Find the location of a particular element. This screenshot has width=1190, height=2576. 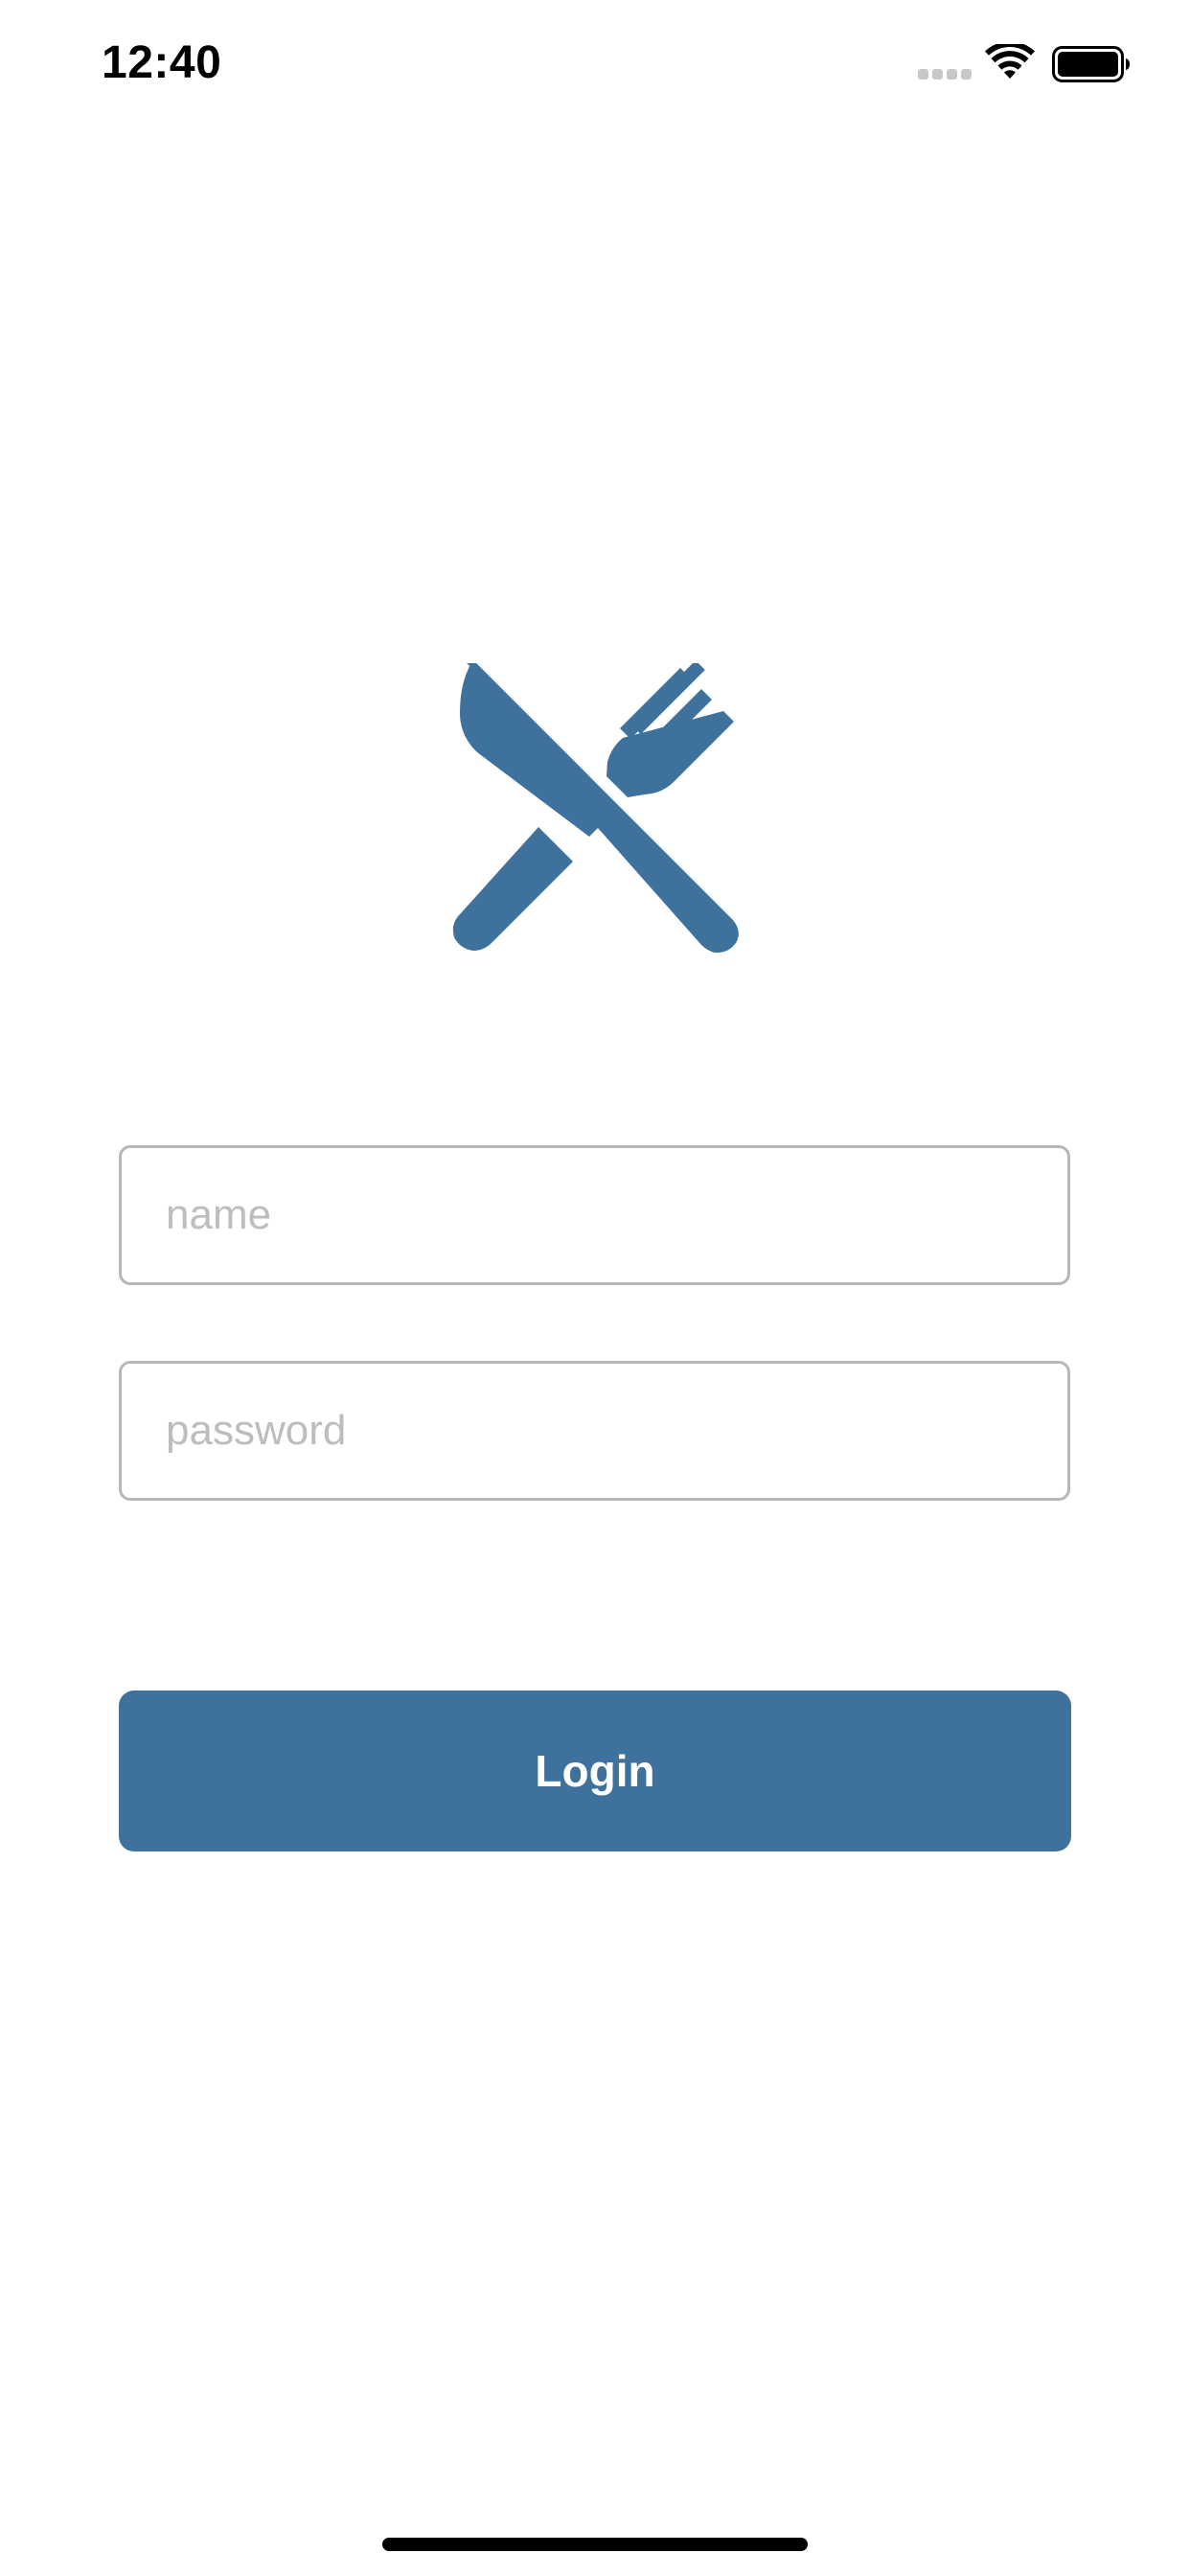

name-field is located at coordinates (594, 1215).